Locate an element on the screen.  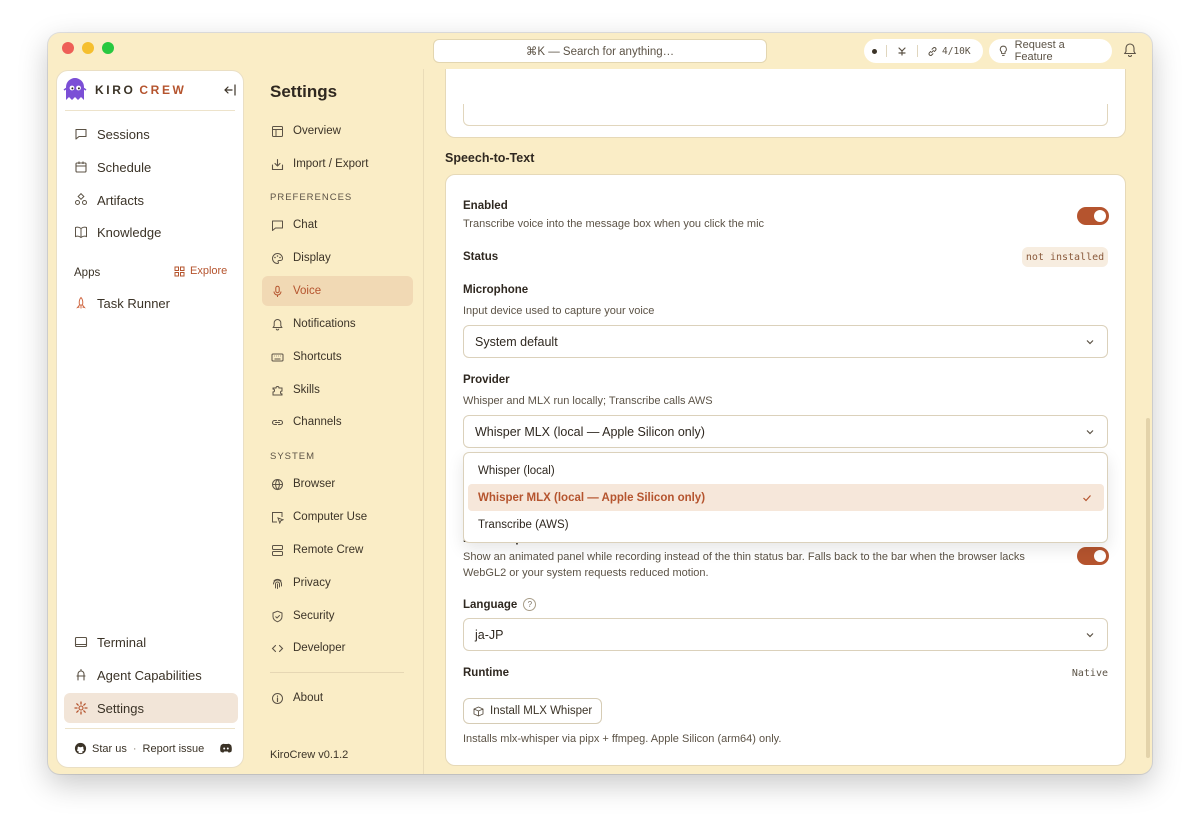
report-issue-link: Report issue is located at coordinates (174, 749).